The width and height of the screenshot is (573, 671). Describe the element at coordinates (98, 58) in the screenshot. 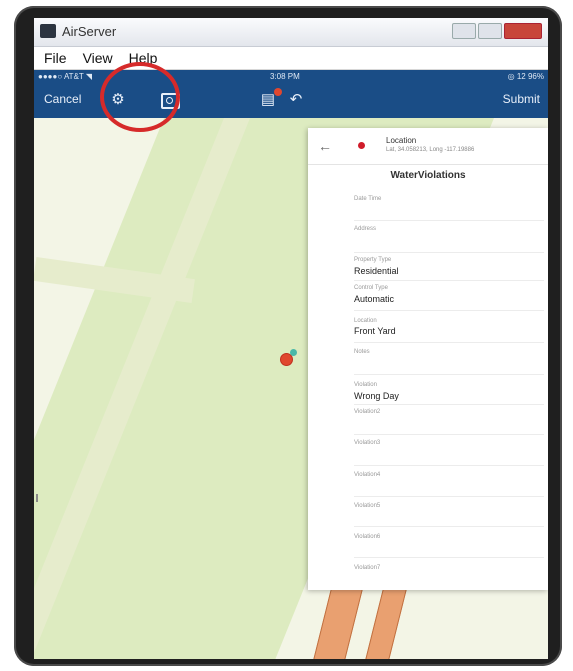

I see `menu-view: View` at that location.